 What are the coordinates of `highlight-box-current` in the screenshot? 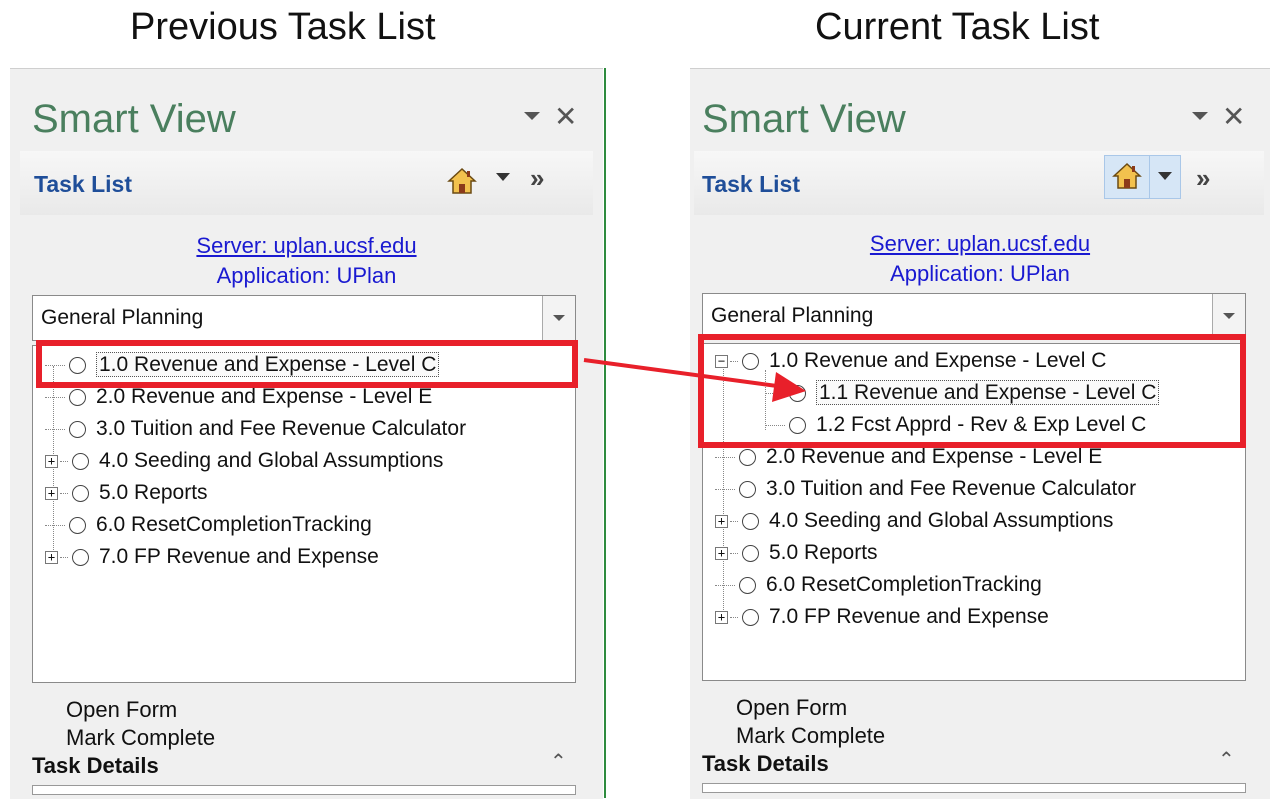 It's located at (972, 391).